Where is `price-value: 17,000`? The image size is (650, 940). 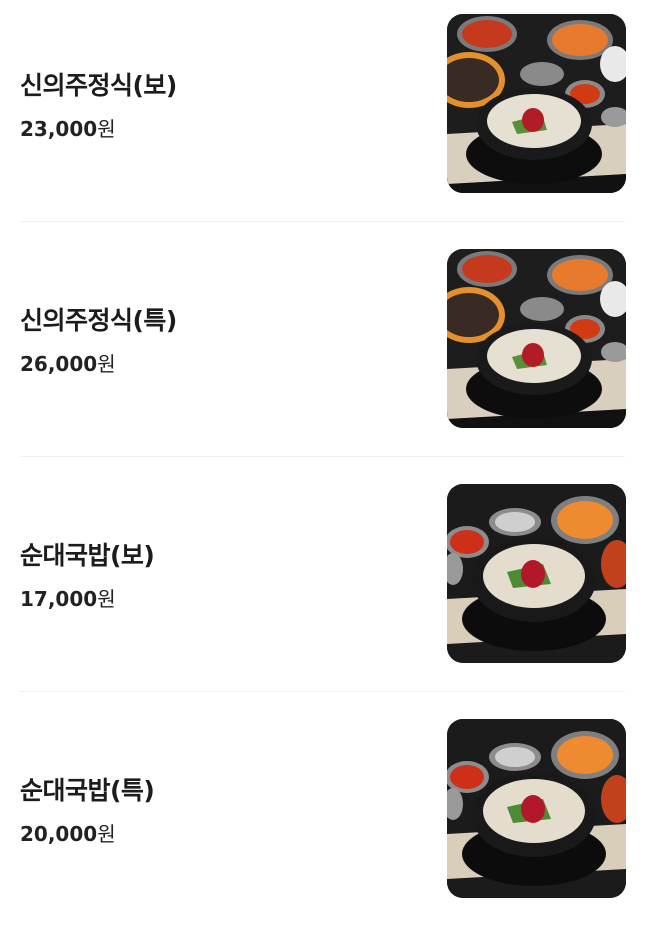 price-value: 17,000 is located at coordinates (59, 599).